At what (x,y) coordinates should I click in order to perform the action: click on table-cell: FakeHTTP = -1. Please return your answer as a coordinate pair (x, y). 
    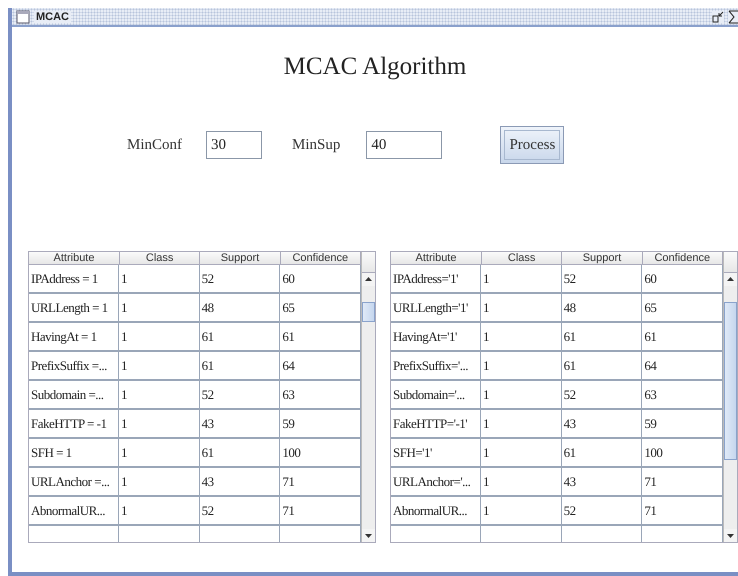
    Looking at the image, I should click on (74, 424).